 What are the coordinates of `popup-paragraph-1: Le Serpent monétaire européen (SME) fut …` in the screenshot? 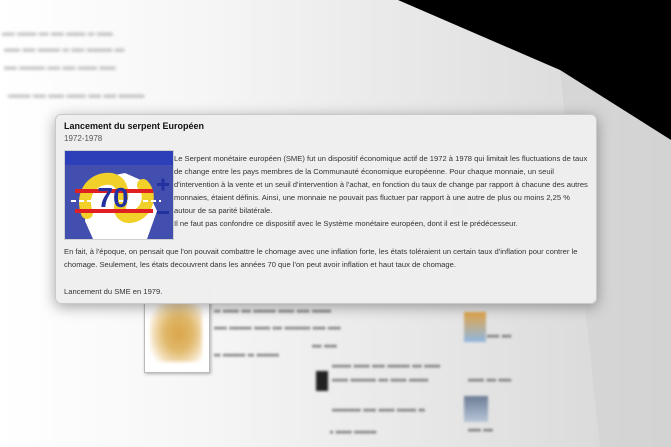 It's located at (381, 184).